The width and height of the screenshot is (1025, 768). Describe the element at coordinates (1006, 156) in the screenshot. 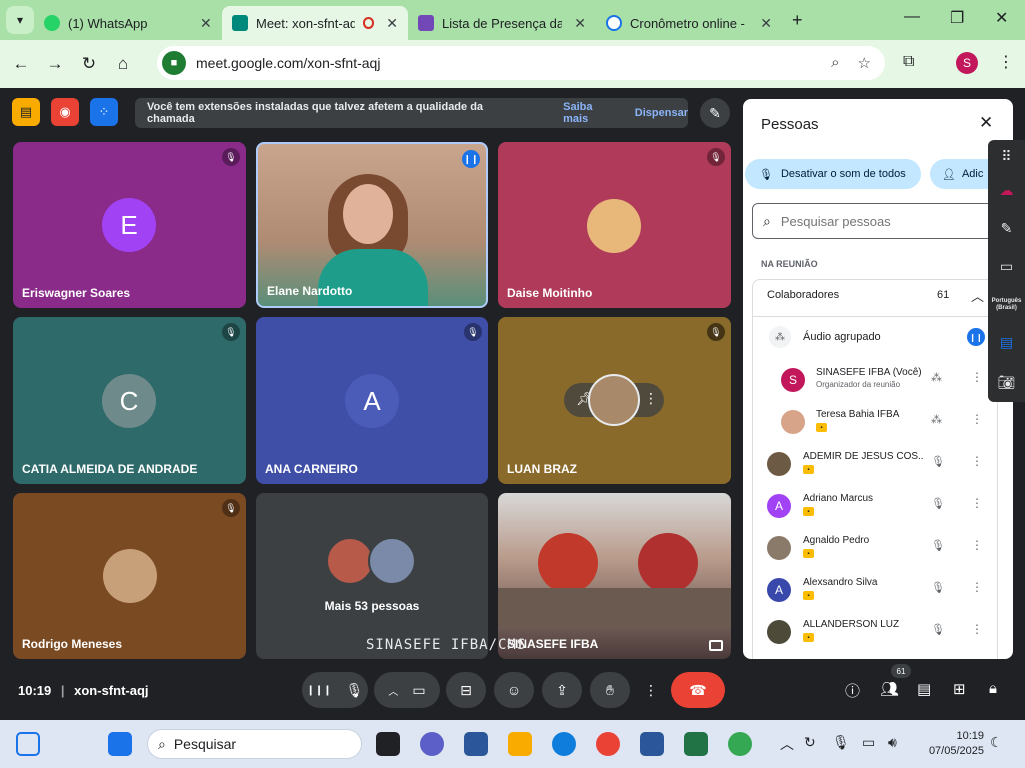

I see `grid-icon: ⠿` at that location.